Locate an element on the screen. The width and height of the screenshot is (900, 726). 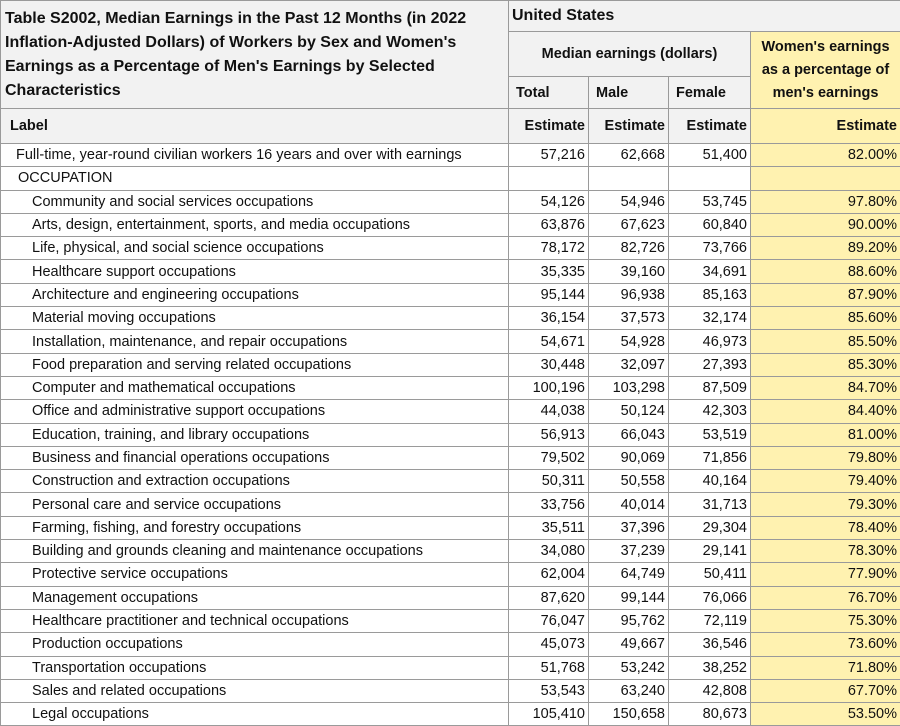
women-pct: 88.60% is located at coordinates (825, 271).